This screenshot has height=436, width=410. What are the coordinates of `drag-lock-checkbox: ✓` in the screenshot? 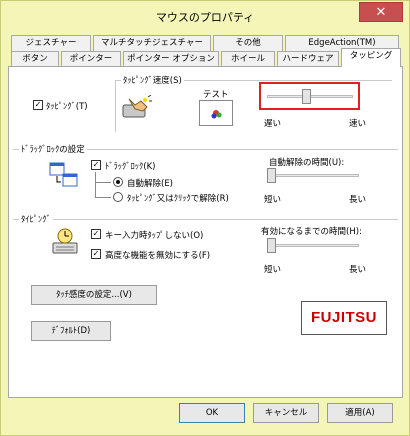 It's located at (96, 165).